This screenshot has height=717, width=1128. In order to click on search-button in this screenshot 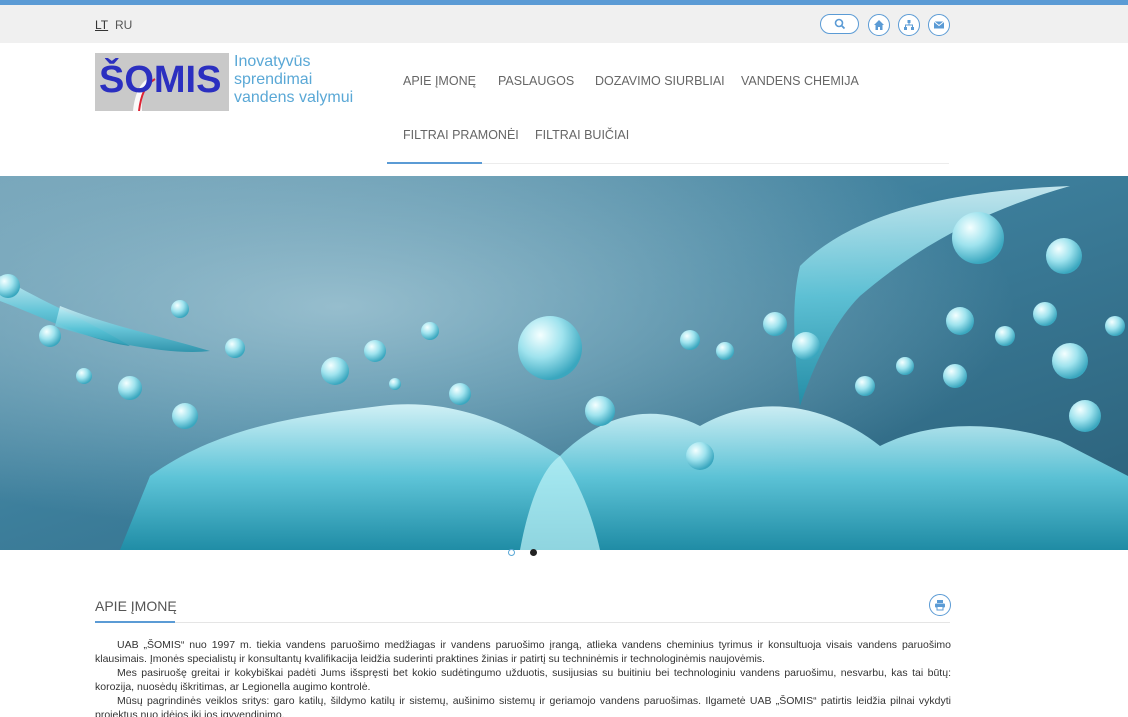, I will do `click(839, 24)`.